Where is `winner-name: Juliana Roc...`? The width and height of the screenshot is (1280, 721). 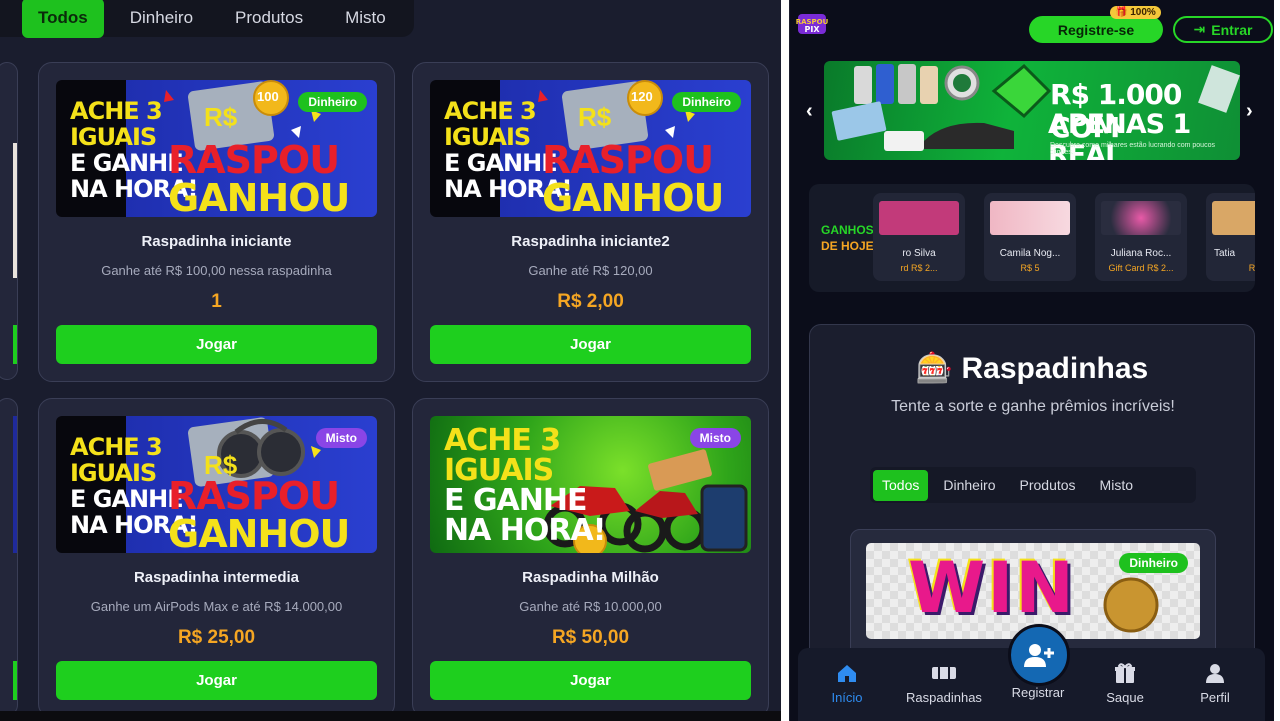 winner-name: Juliana Roc... is located at coordinates (1141, 253).